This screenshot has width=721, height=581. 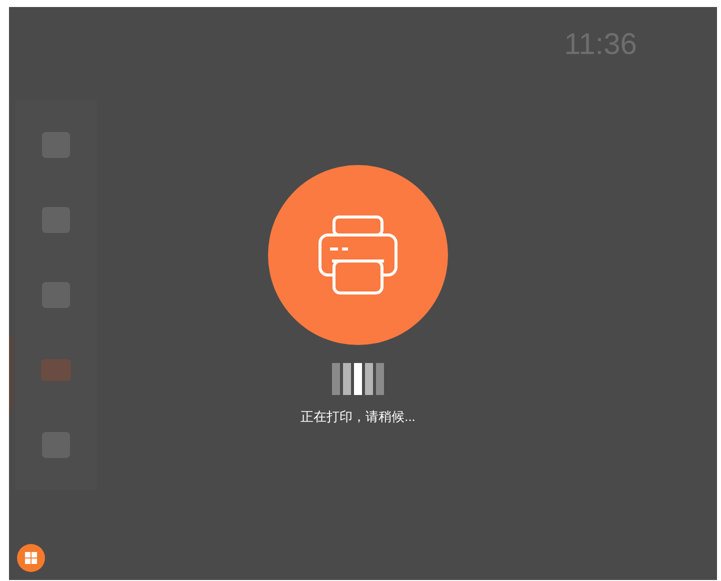 I want to click on start-button, so click(x=31, y=558).